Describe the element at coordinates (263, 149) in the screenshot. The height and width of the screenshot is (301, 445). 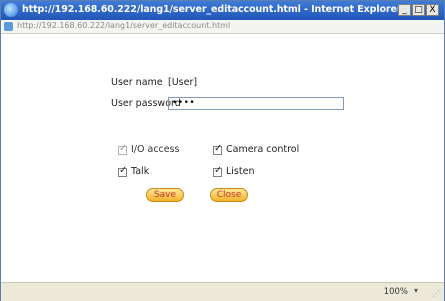
I see `camera-control-label: Camera control` at that location.